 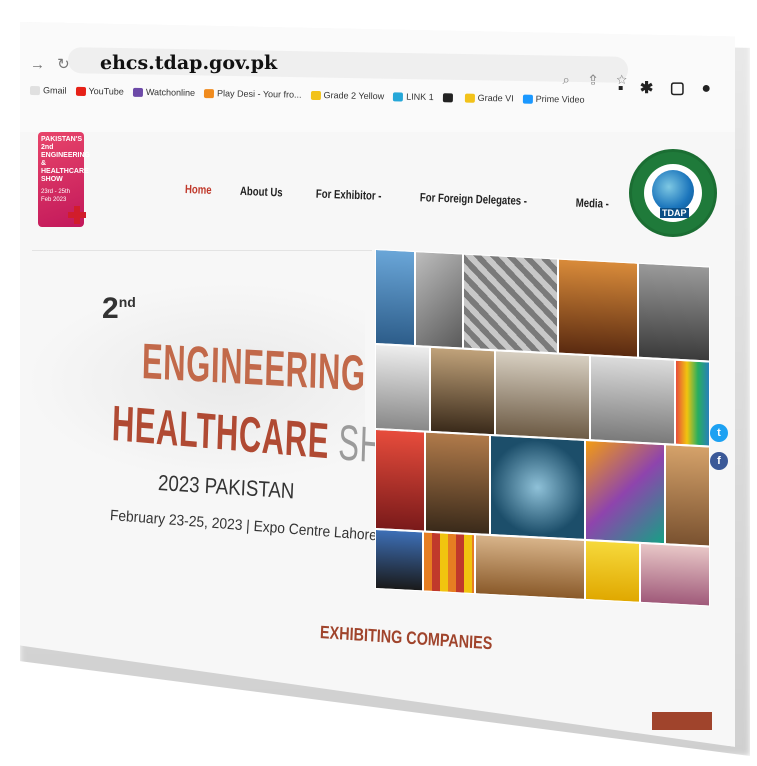 What do you see at coordinates (495, 98) in the screenshot?
I see `bookmark-label: Grade VI` at bounding box center [495, 98].